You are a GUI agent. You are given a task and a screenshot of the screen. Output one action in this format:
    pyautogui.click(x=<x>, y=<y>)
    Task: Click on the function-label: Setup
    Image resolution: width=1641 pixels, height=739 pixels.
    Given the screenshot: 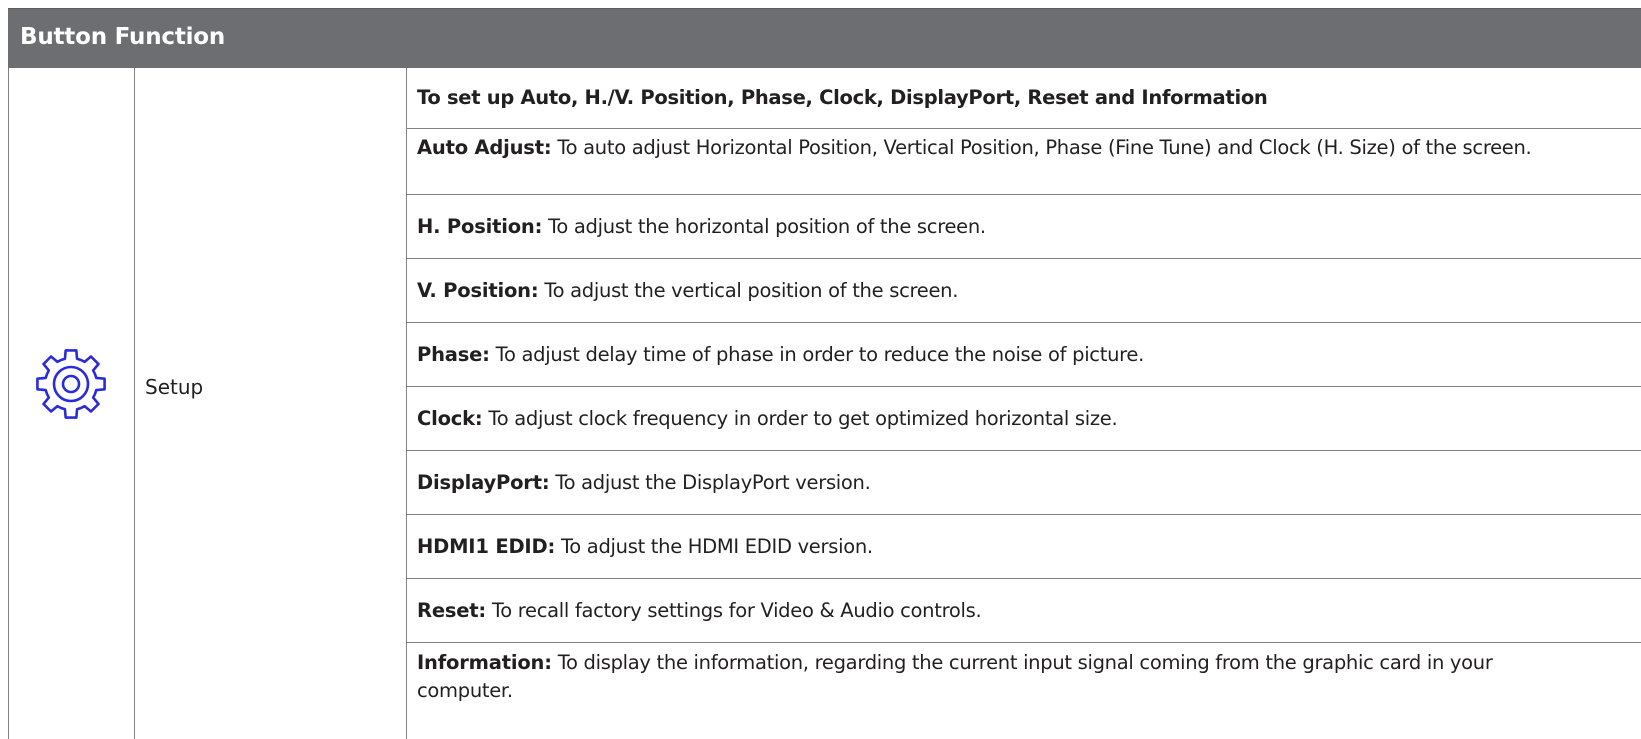 What is the action you would take?
    pyautogui.click(x=174, y=387)
    